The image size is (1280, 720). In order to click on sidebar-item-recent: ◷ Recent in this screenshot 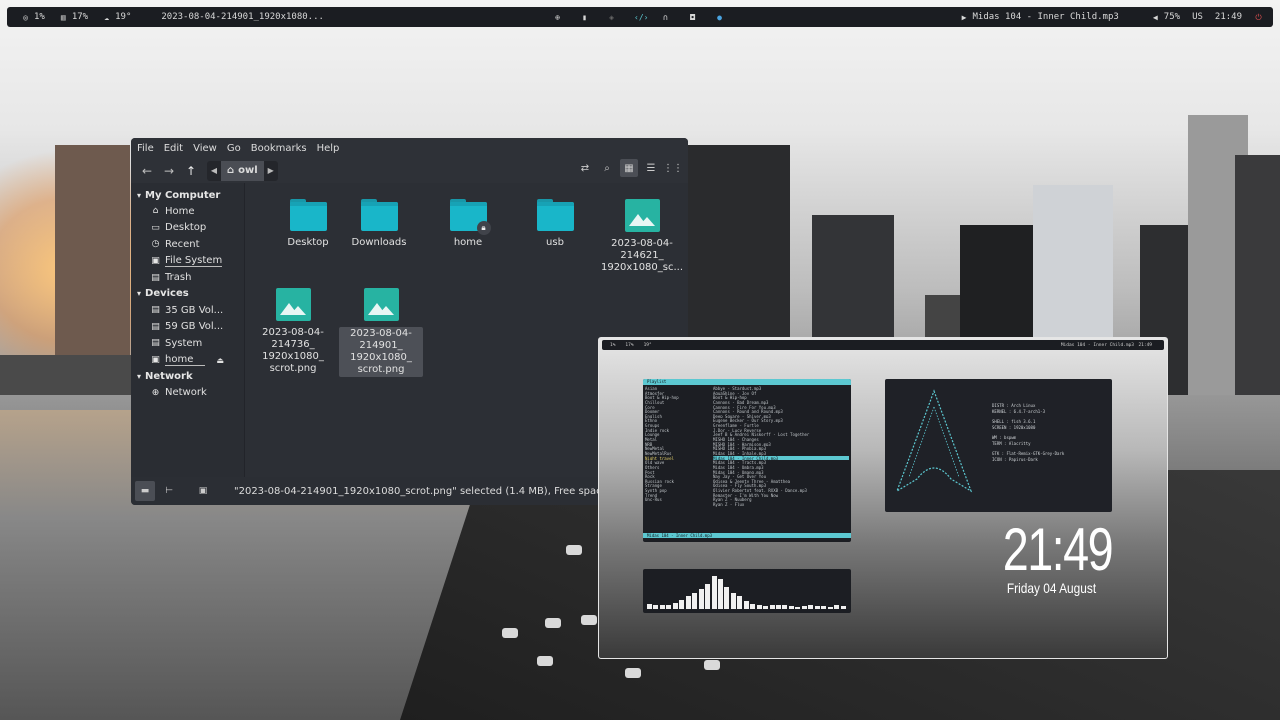, I will do `click(187, 244)`.